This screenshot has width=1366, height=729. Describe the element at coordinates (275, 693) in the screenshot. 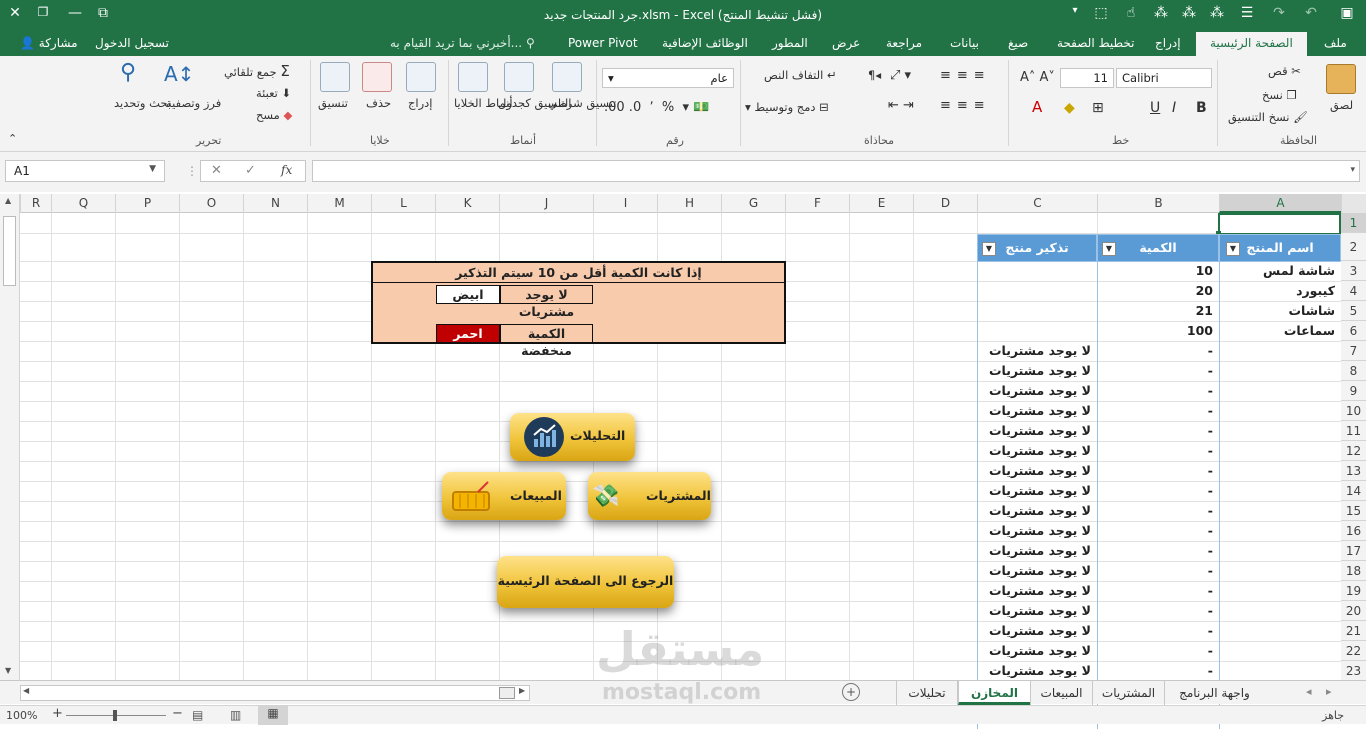

I see `horizontal-scrollbar: ◀ ▶` at that location.